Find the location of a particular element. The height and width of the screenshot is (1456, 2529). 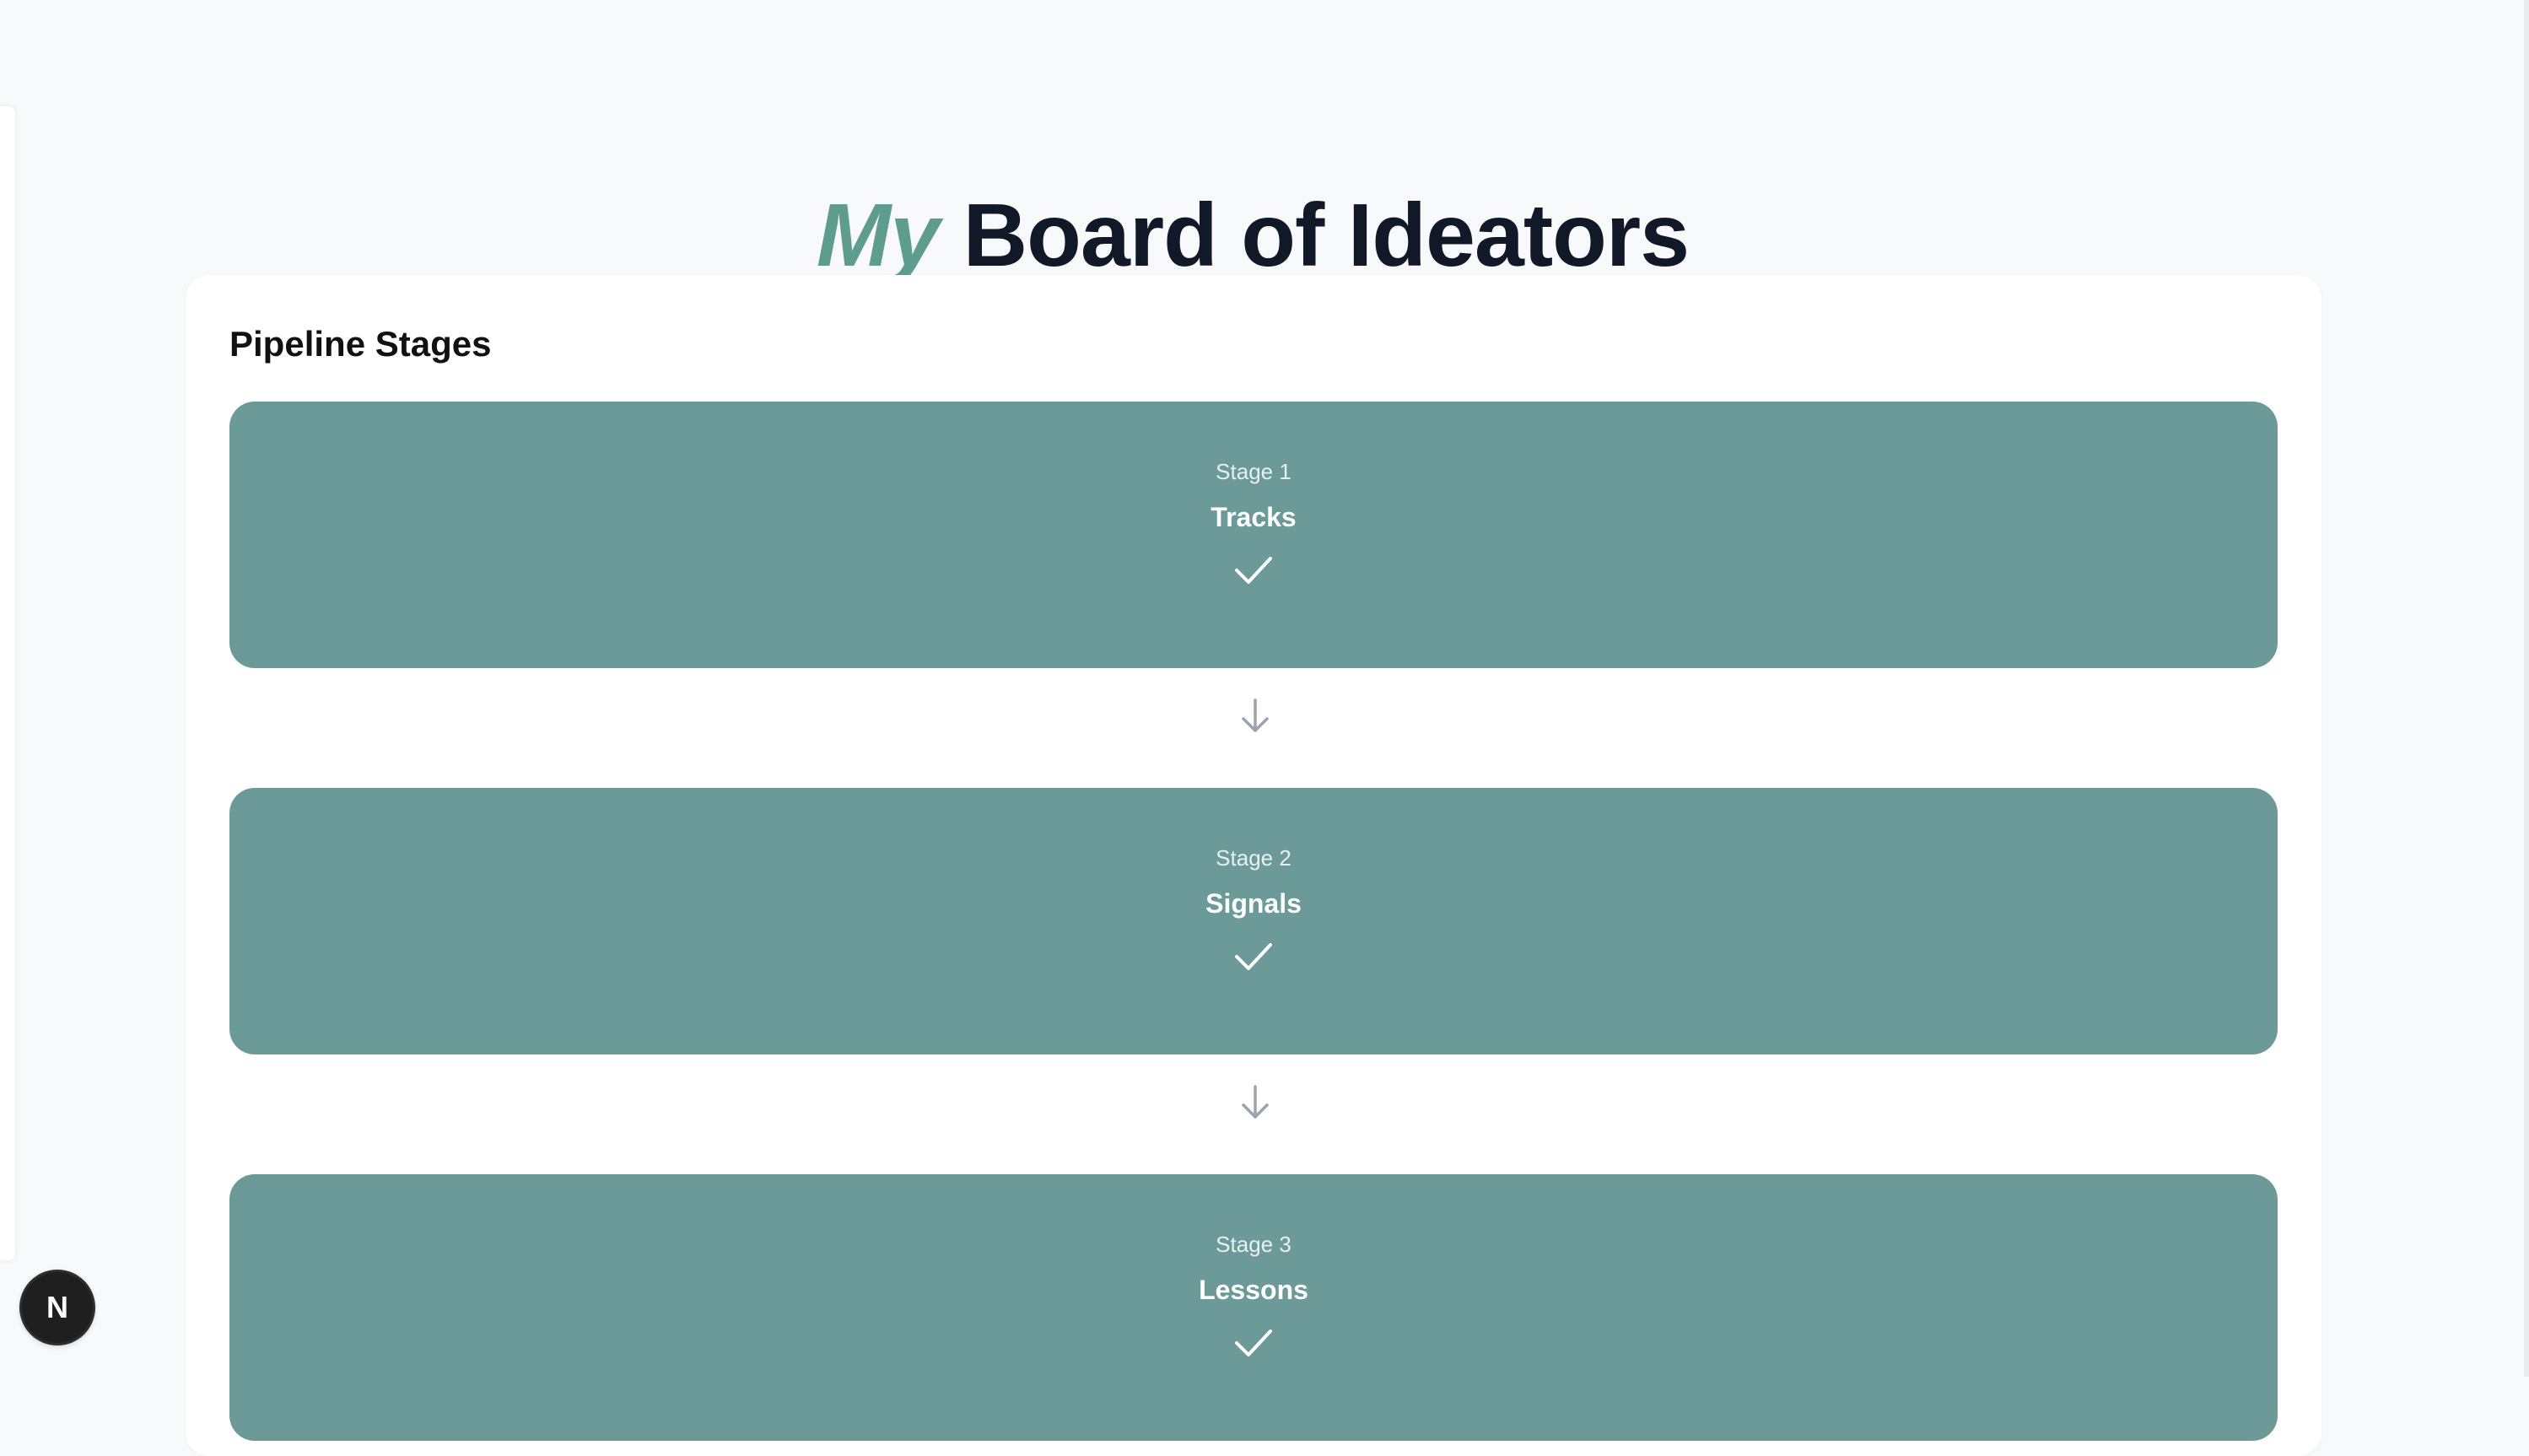

stage-card-1: Stage 1 Tracks is located at coordinates (1254, 535).